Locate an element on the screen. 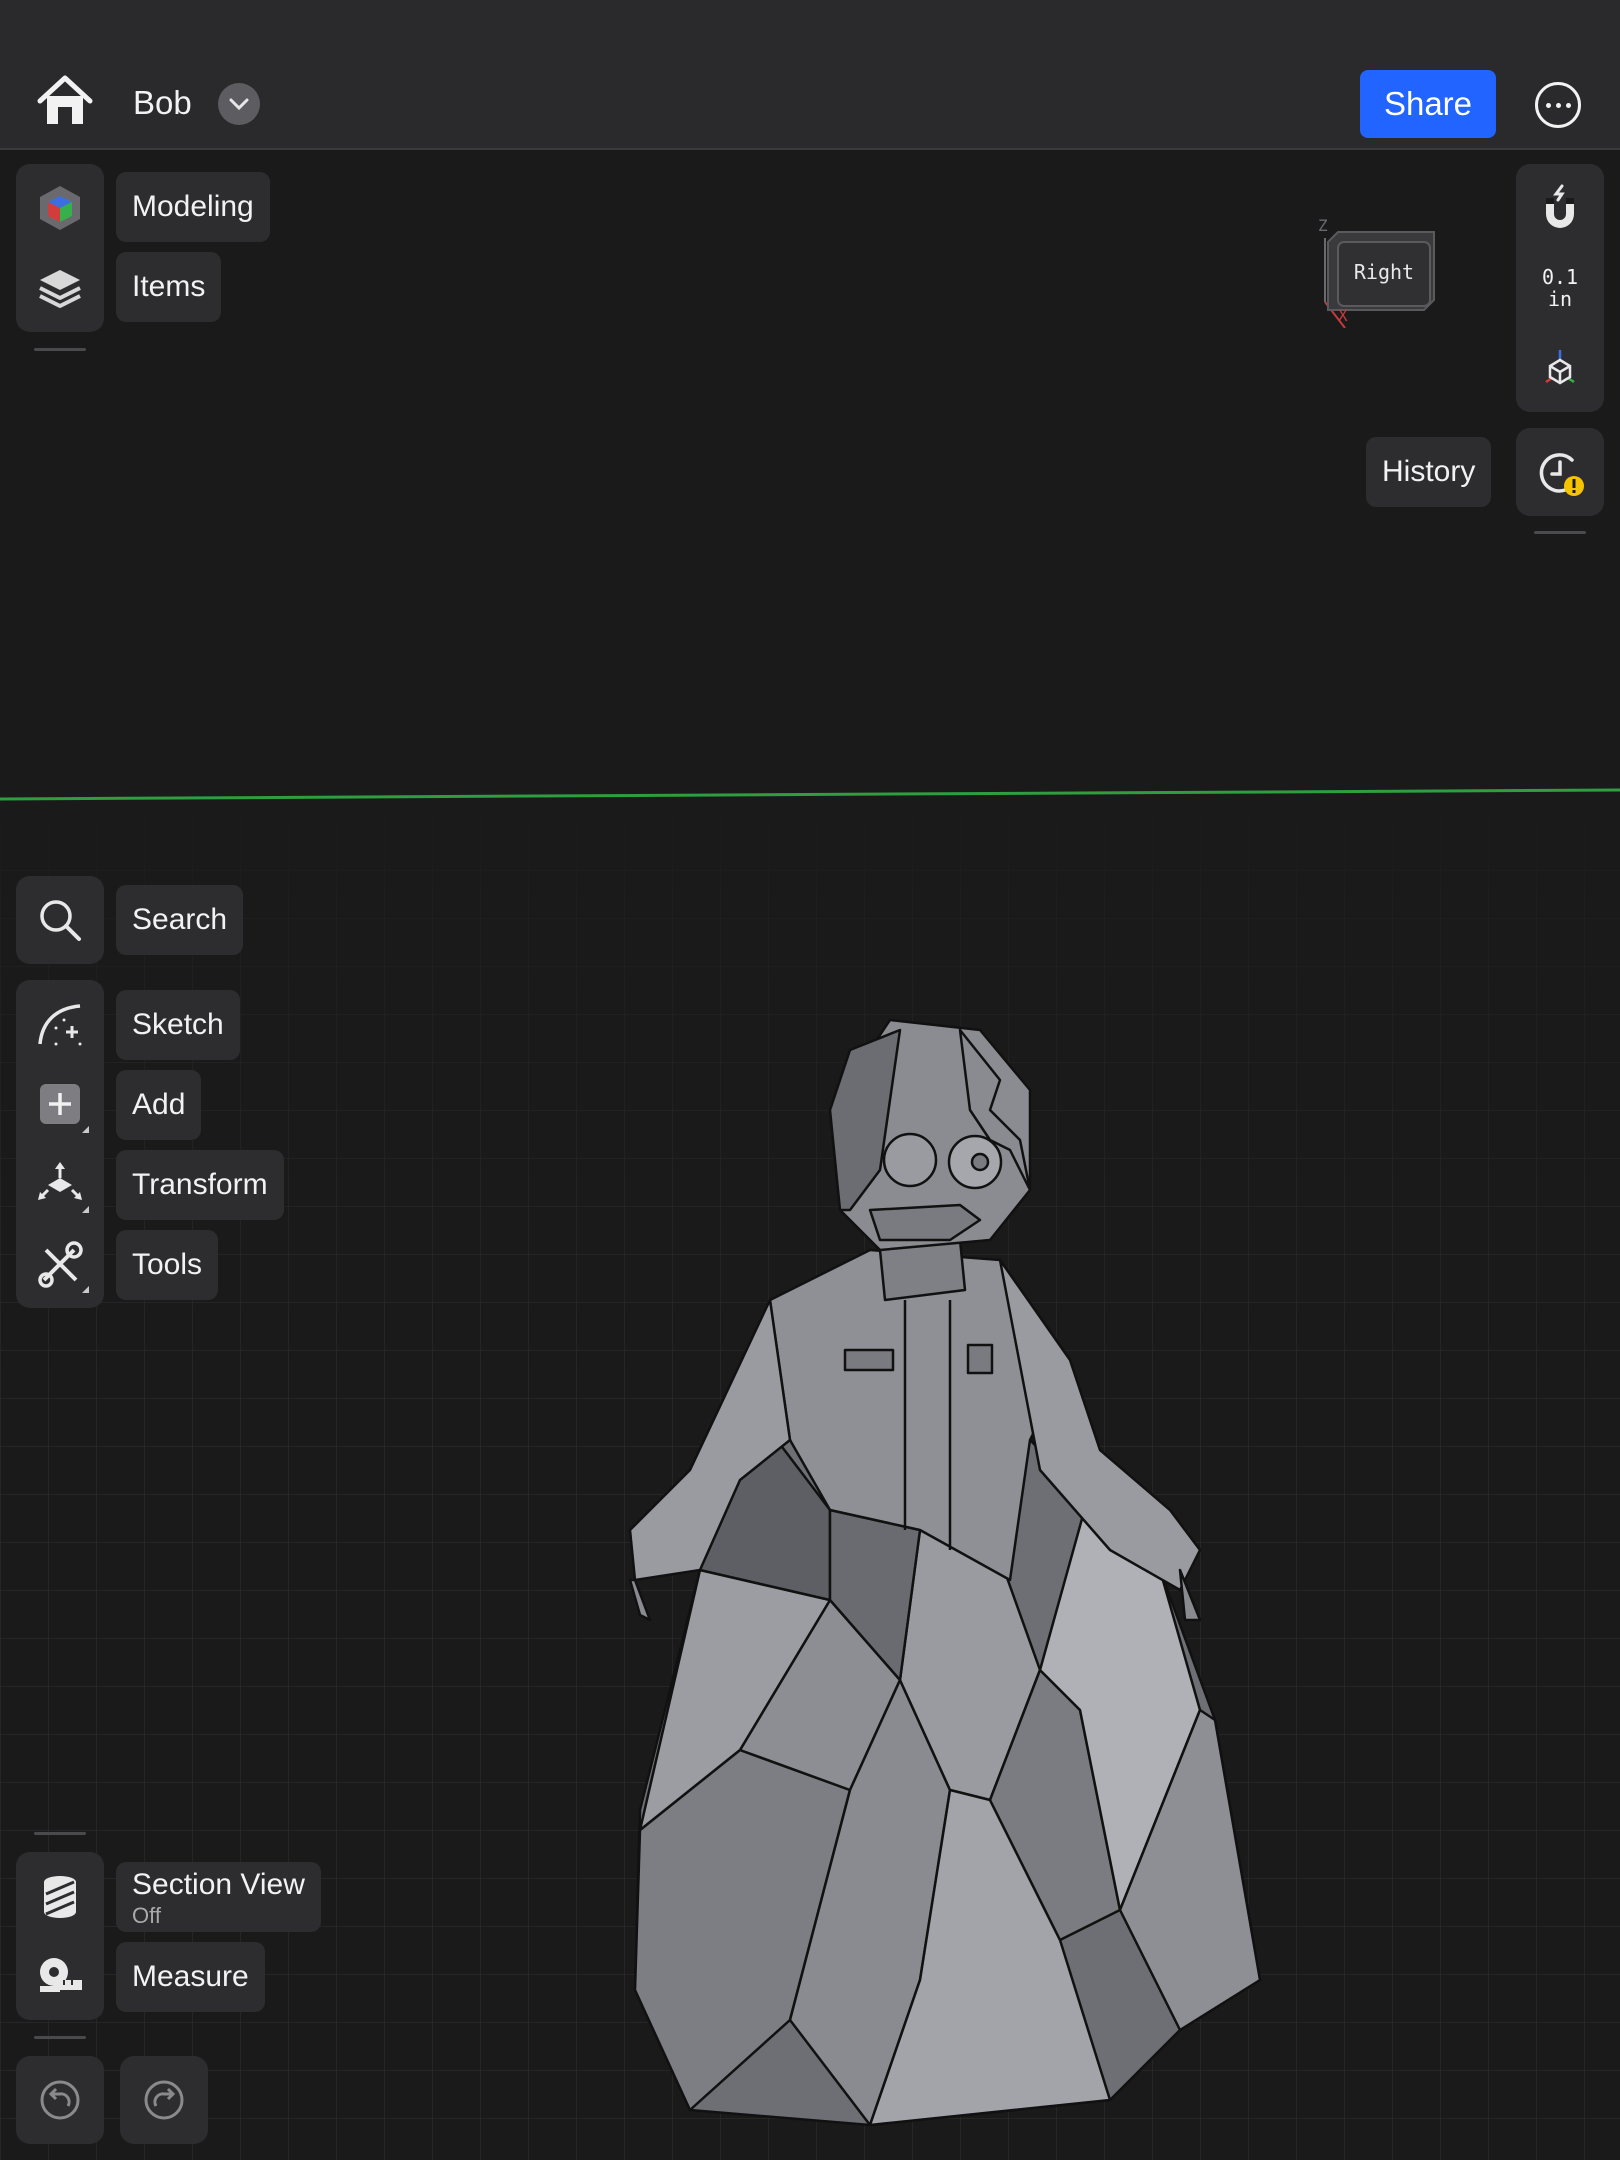 Image resolution: width=1620 pixels, height=2160 pixels. sketch-label: Sketch is located at coordinates (178, 1025).